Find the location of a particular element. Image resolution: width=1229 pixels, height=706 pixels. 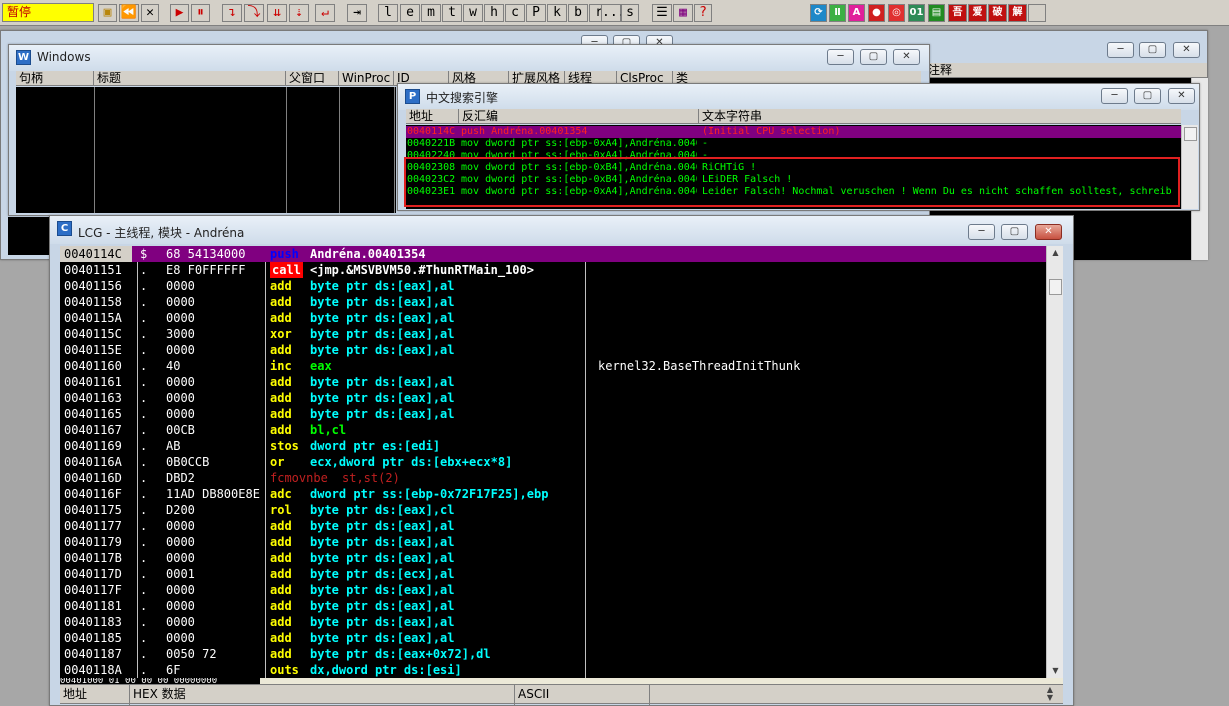

back-window2-maximize-button: ▢ is located at coordinates (1152, 50).